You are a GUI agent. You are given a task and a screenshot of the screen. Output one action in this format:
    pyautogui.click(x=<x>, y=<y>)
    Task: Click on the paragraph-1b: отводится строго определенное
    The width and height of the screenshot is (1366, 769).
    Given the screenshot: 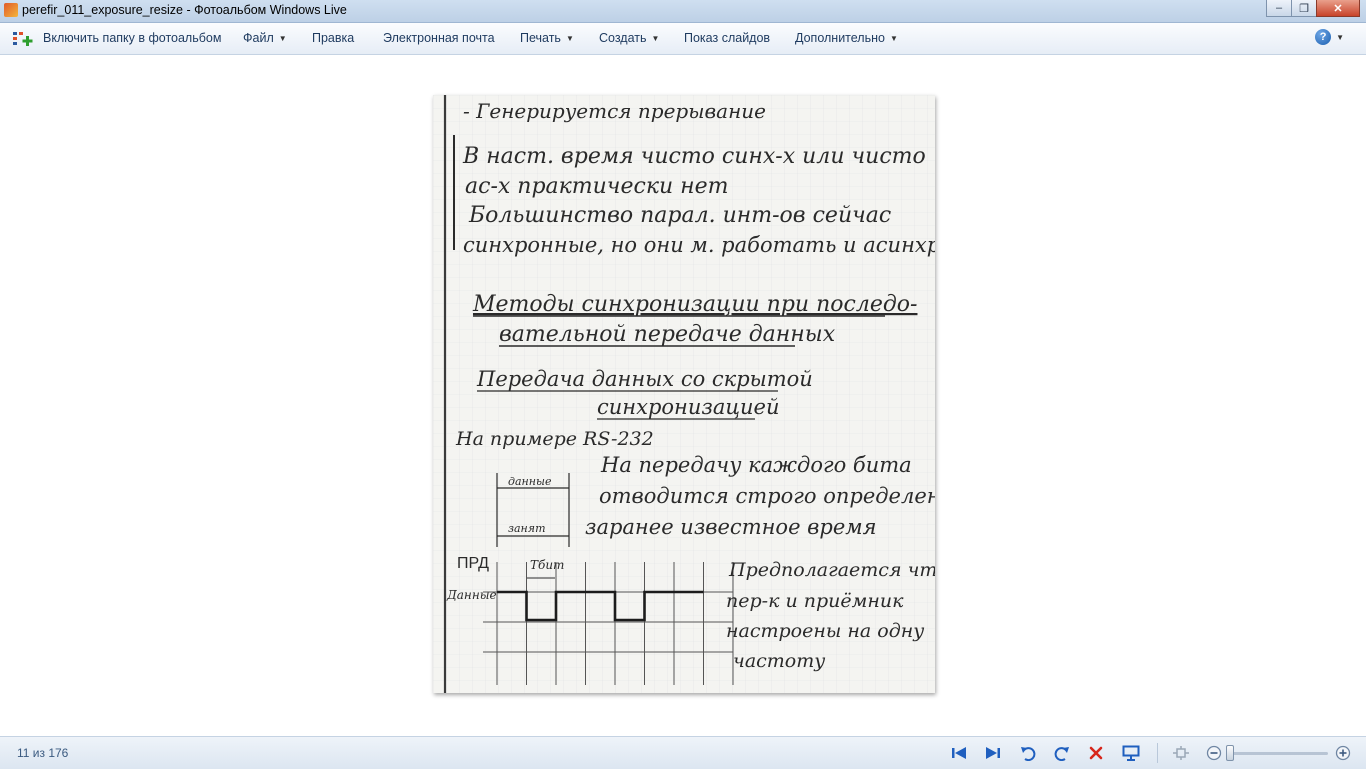 What is the action you would take?
    pyautogui.click(x=767, y=496)
    